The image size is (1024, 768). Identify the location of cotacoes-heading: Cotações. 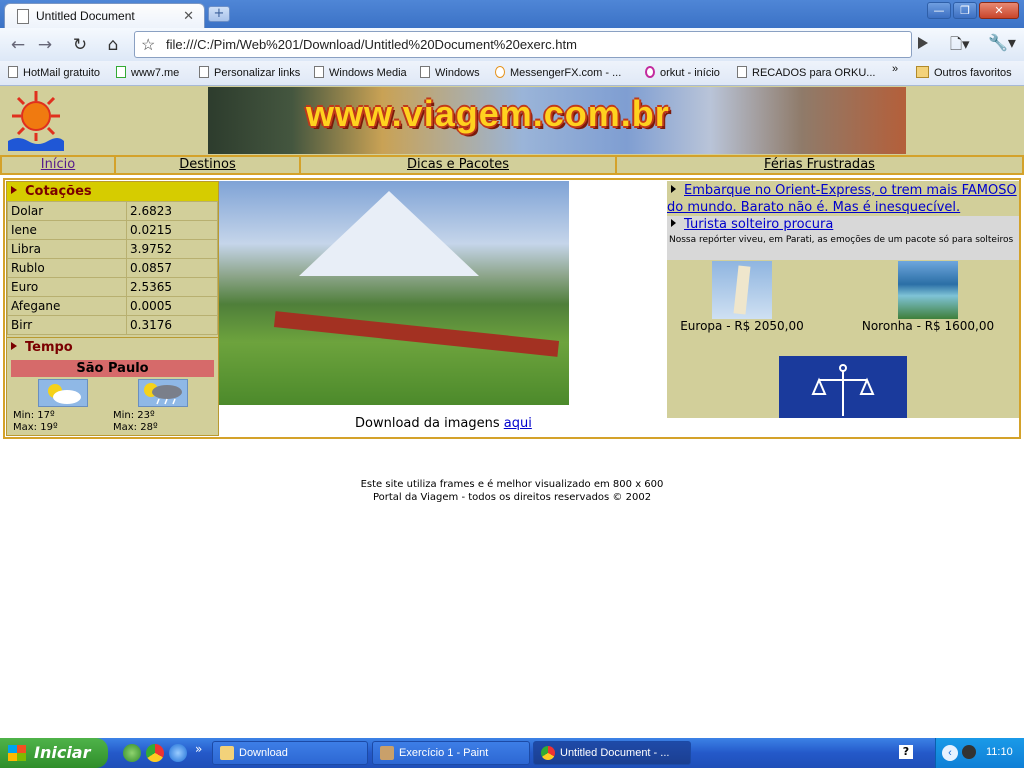
(112, 191).